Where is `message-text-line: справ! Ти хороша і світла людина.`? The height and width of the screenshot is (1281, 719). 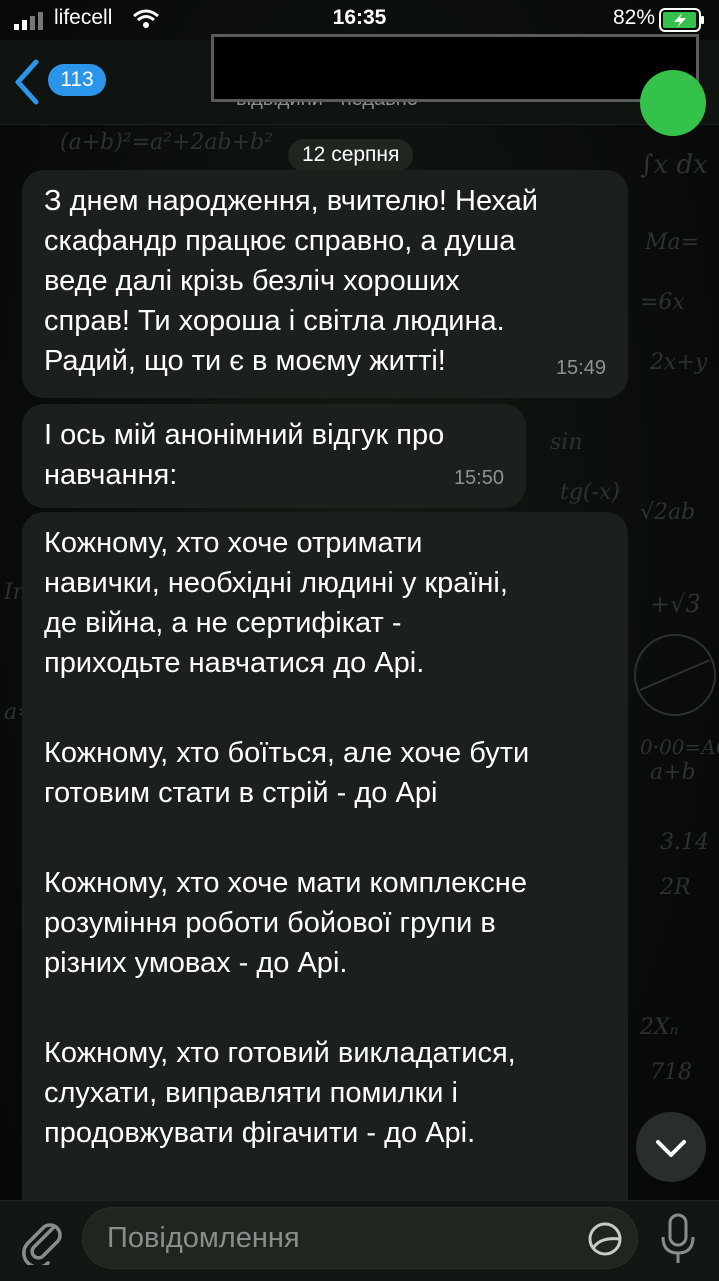 message-text-line: справ! Ти хороша і світла людина. is located at coordinates (274, 321).